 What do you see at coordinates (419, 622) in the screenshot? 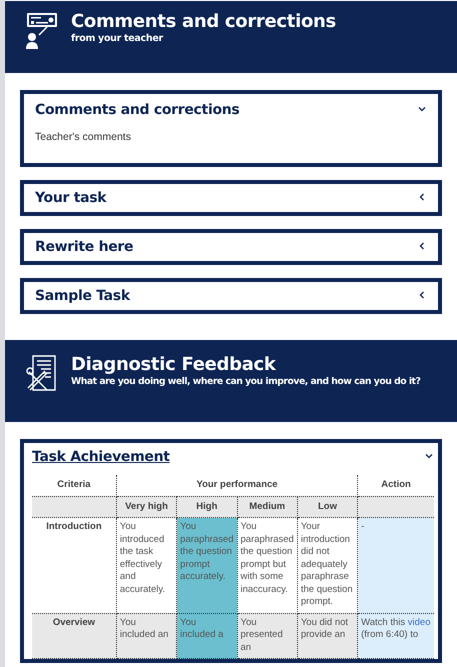
I see `video-link: video` at bounding box center [419, 622].